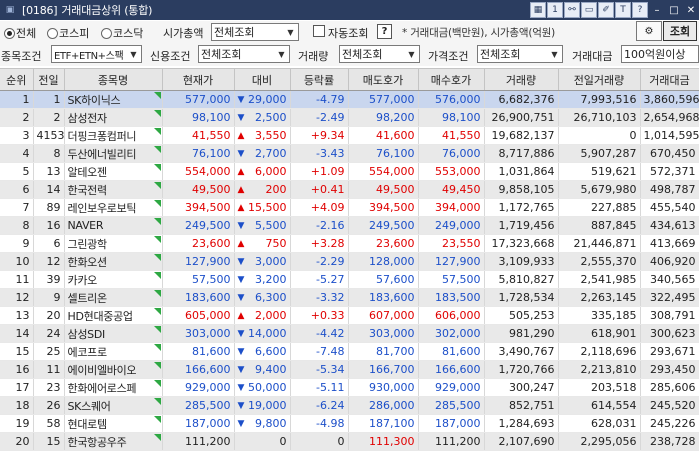  Describe the element at coordinates (319, 79) in the screenshot. I see `col-header-rate: 등락률` at that location.